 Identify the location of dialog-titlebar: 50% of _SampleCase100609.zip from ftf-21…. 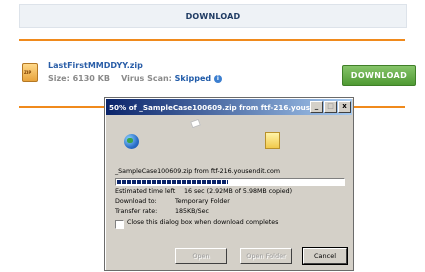
(229, 107).